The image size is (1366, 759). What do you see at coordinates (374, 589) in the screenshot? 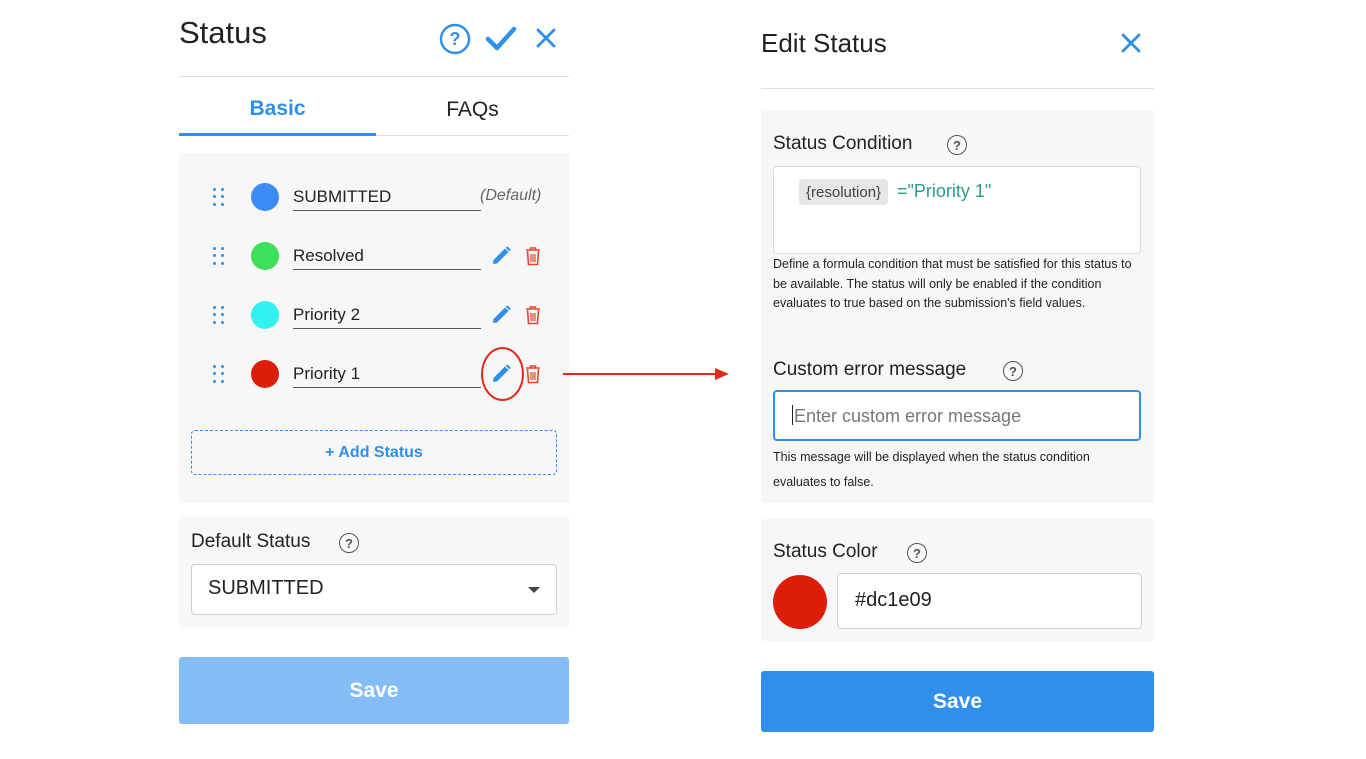
I see `default-status-select: SUBMITTED` at bounding box center [374, 589].